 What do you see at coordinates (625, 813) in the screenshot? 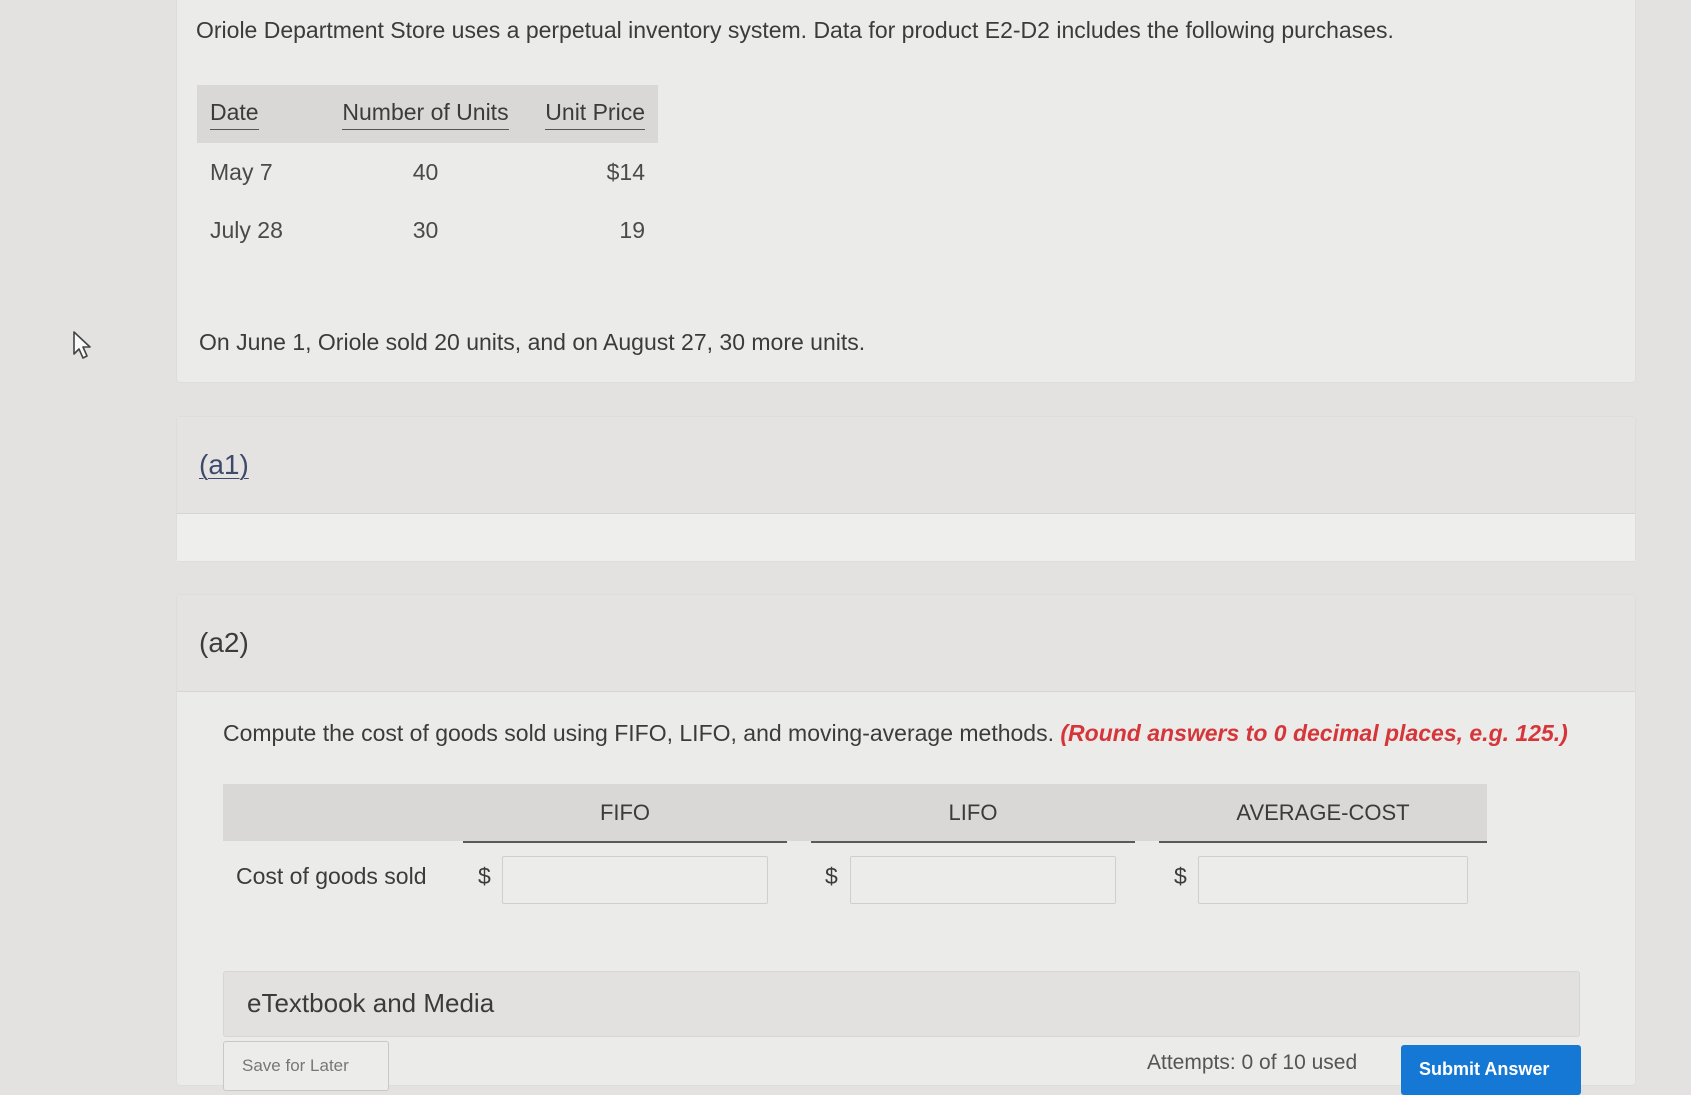
I see `column-fifo: FIFO` at bounding box center [625, 813].